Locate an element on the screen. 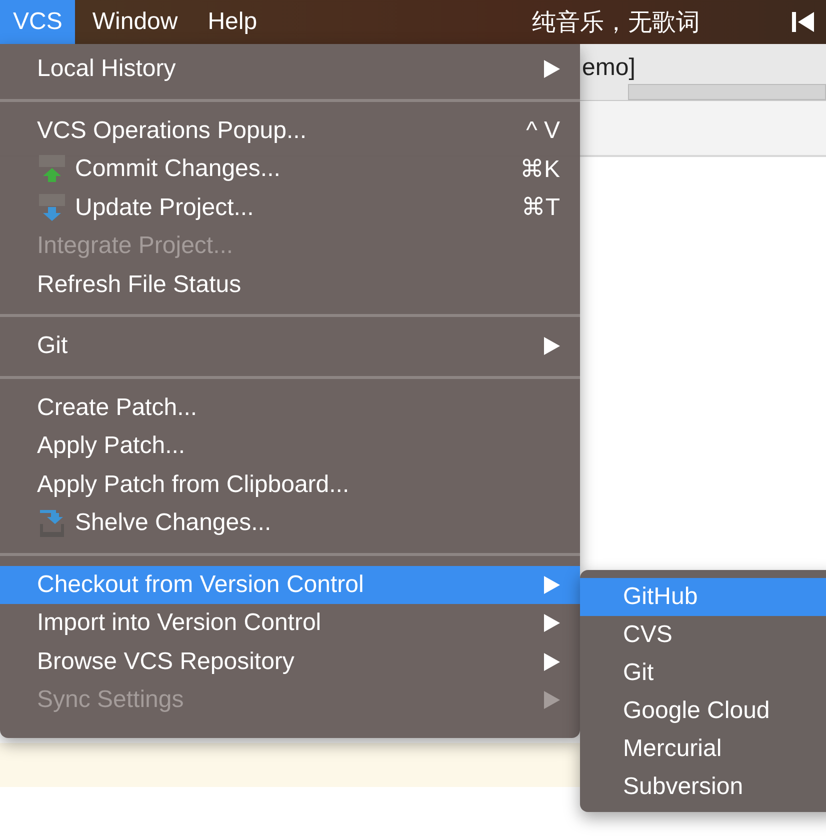  menu-bar-item: VCS is located at coordinates (38, 22).